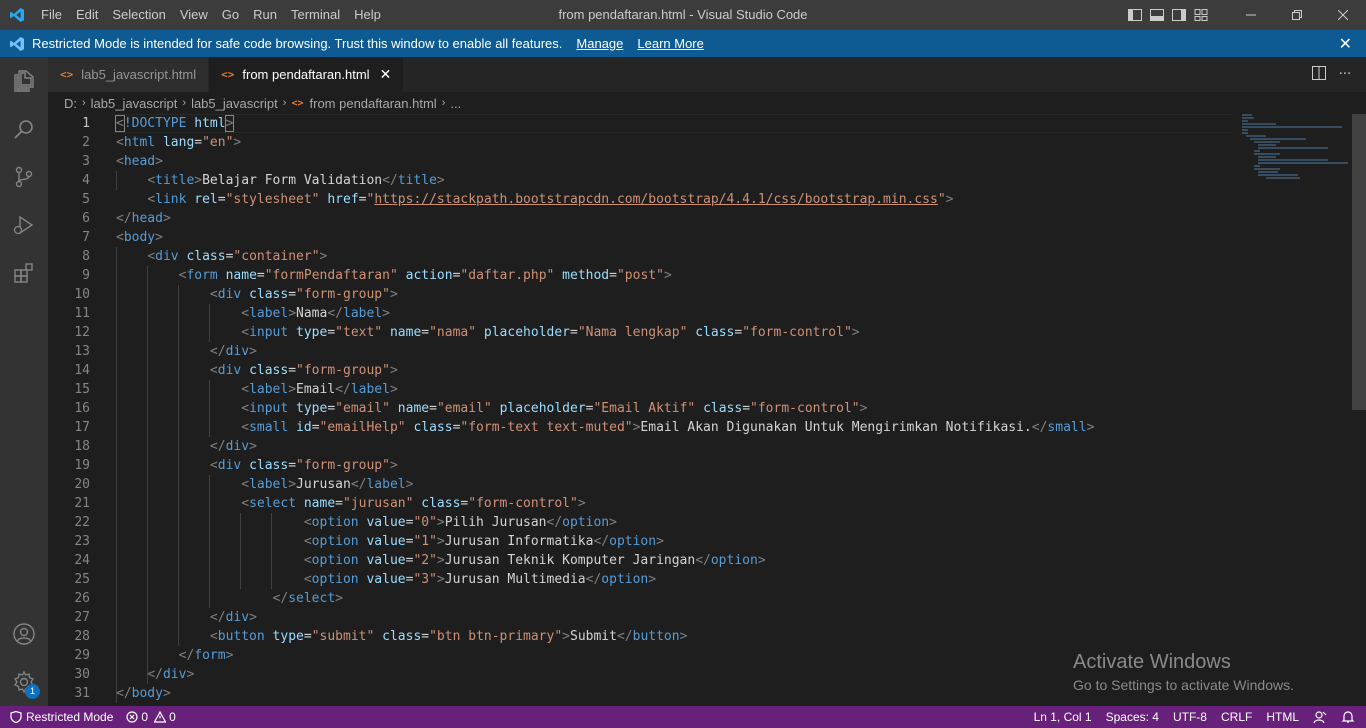 This screenshot has height=728, width=1366. I want to click on code-line: <div class="container">, so click(237, 256).